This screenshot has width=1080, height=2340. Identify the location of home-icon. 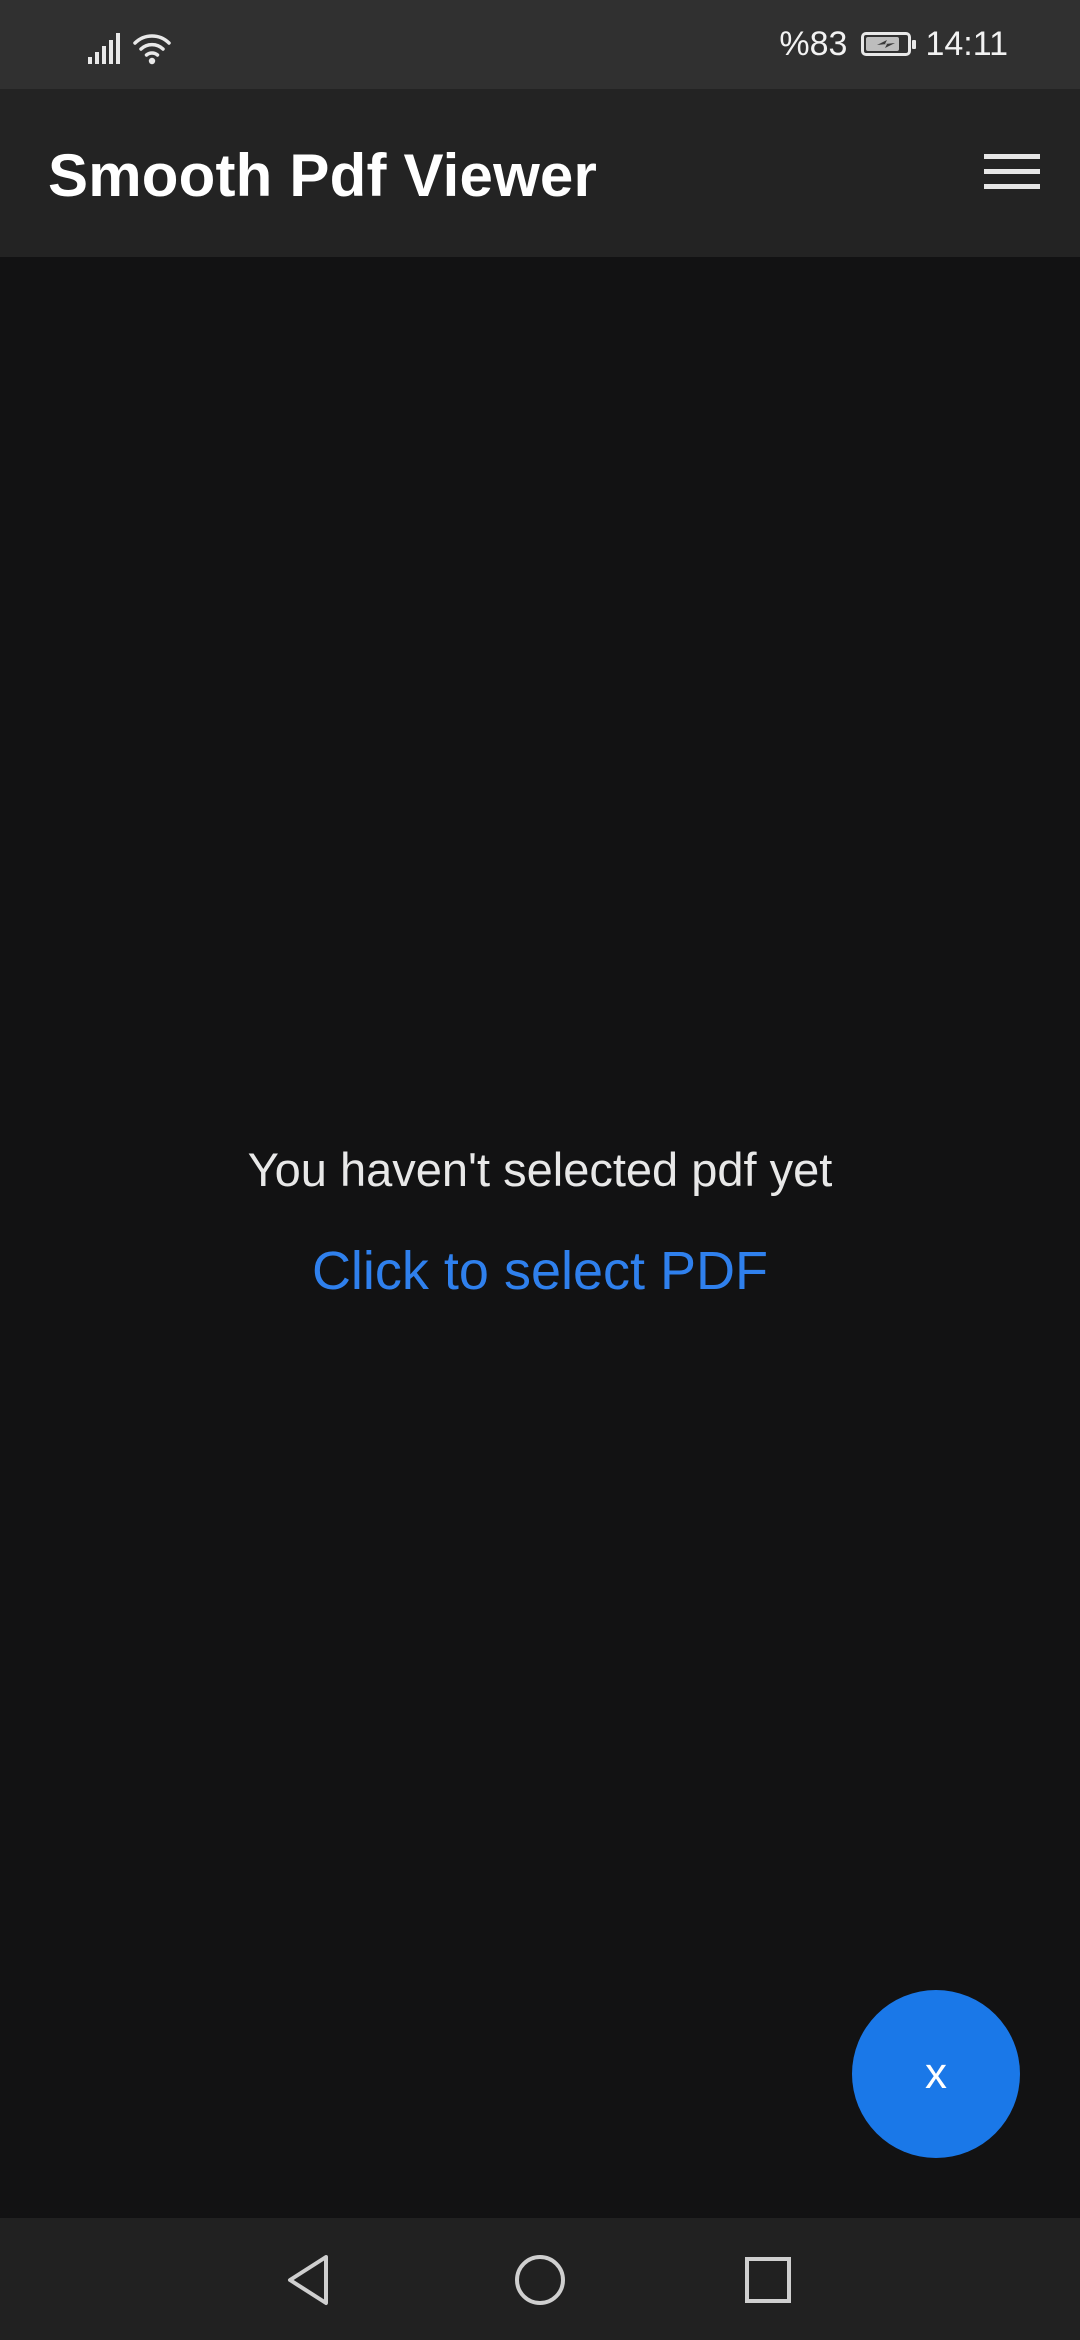
(540, 2280).